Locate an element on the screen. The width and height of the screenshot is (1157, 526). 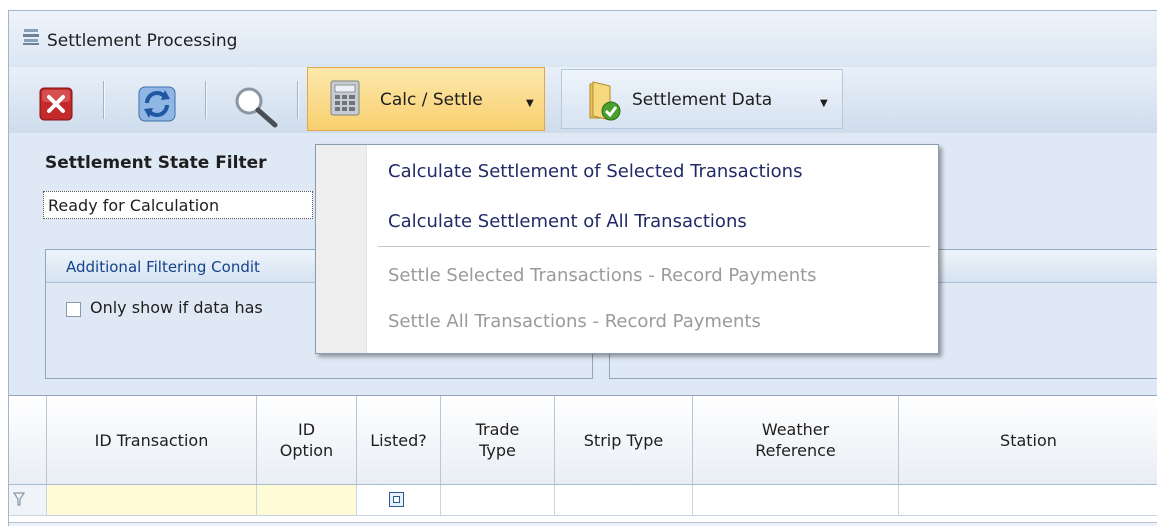
settlement-state-select: Ready for Calculation is located at coordinates (178, 205).